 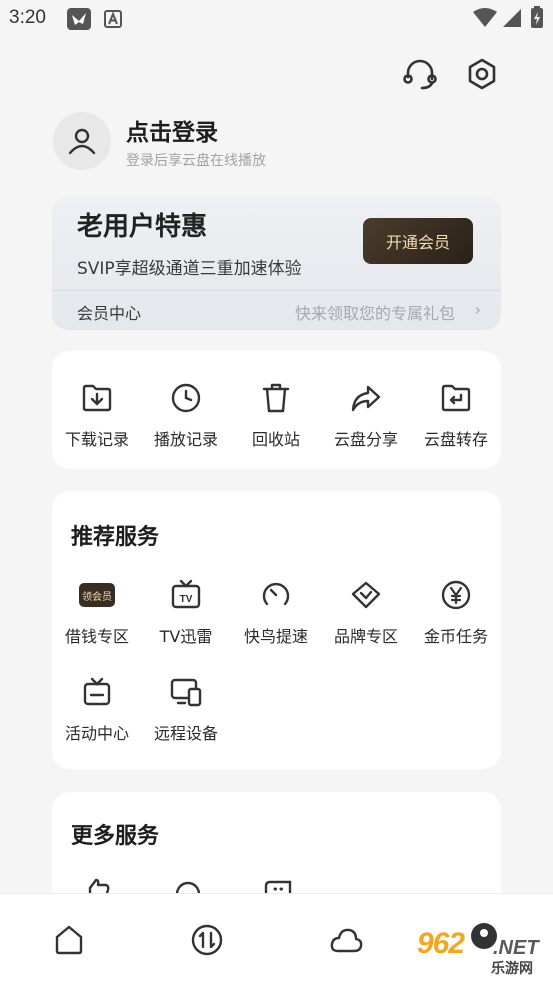 I want to click on notification-a-icon, so click(x=113, y=21).